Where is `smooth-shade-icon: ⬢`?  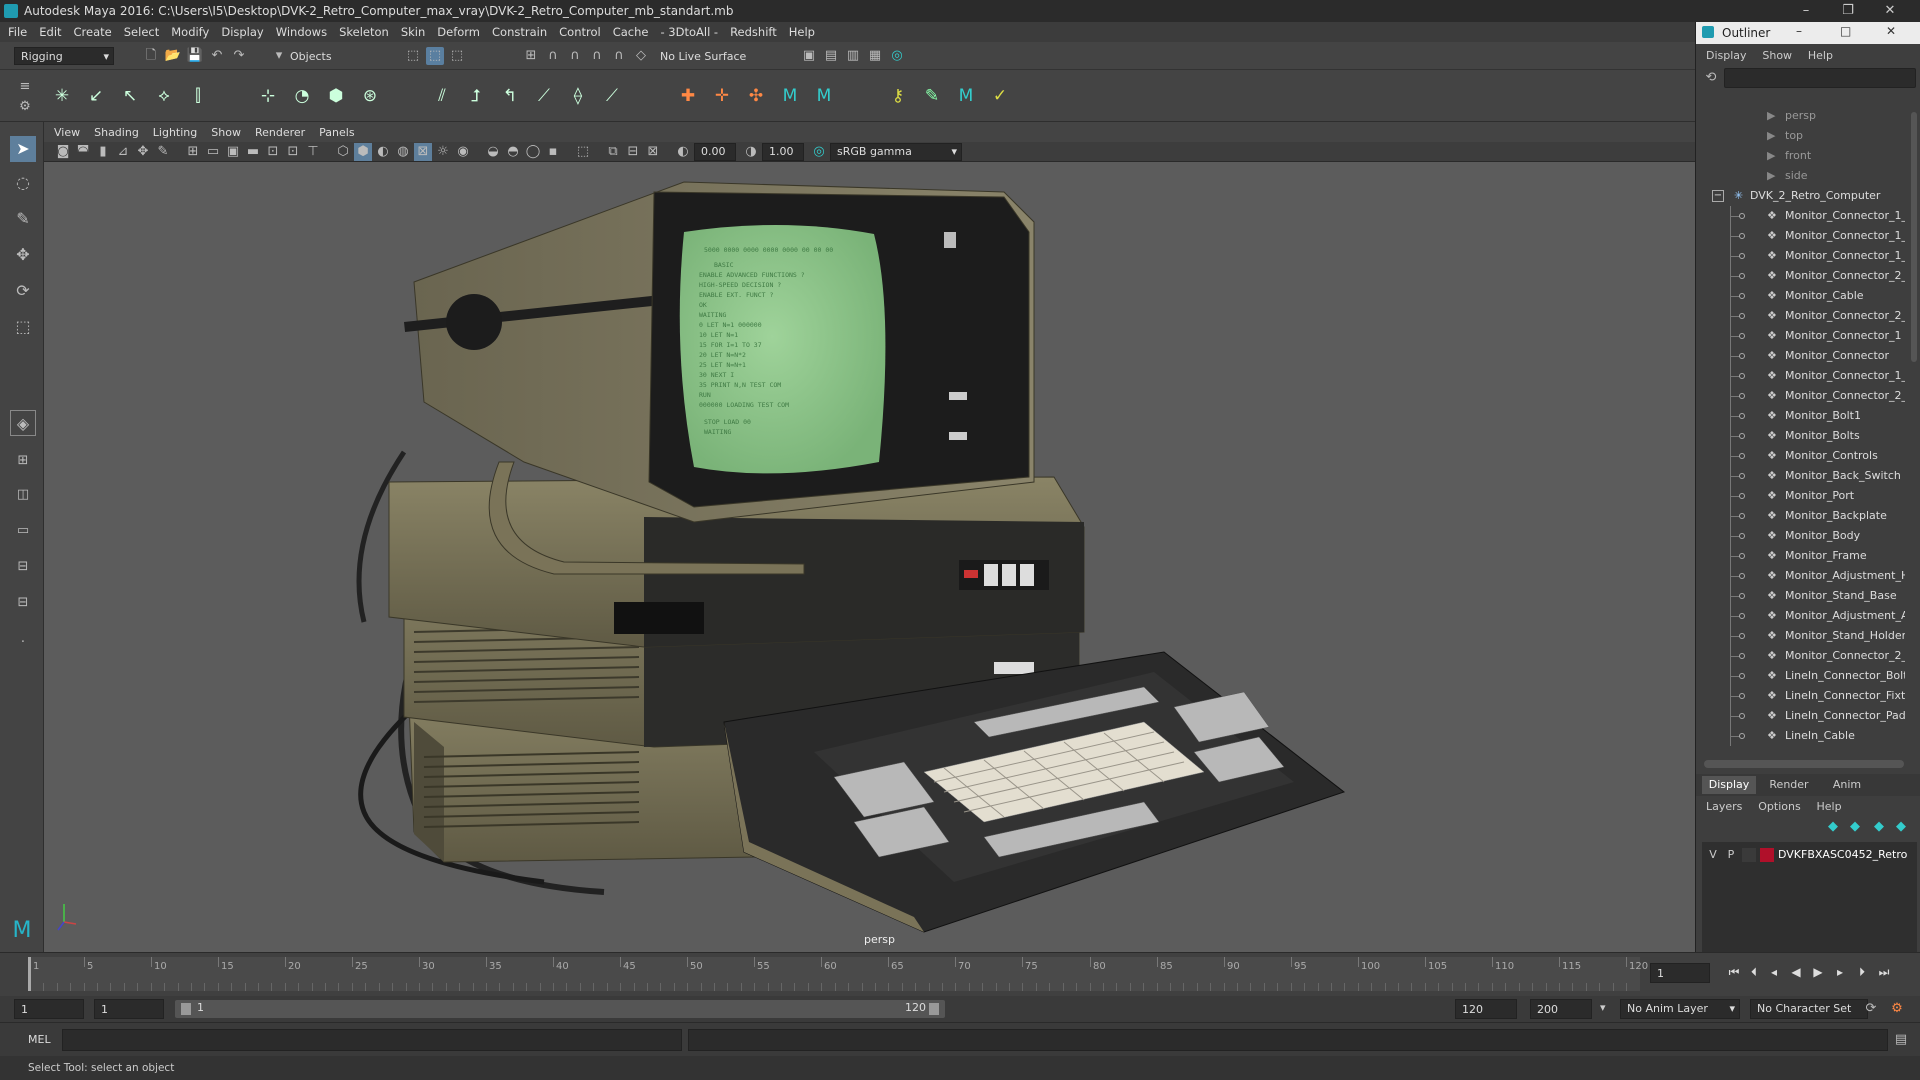 smooth-shade-icon: ⬢ is located at coordinates (363, 152).